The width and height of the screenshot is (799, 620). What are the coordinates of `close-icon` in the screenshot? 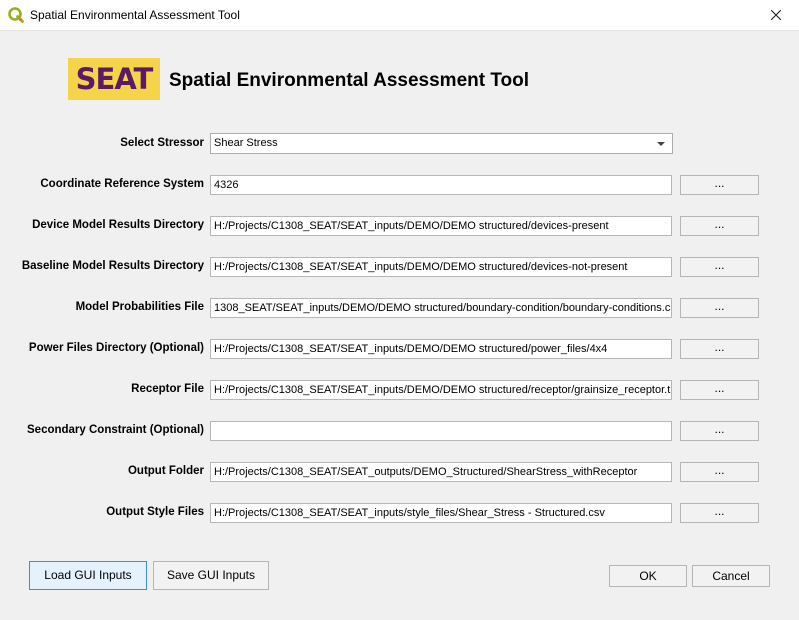 It's located at (776, 15).